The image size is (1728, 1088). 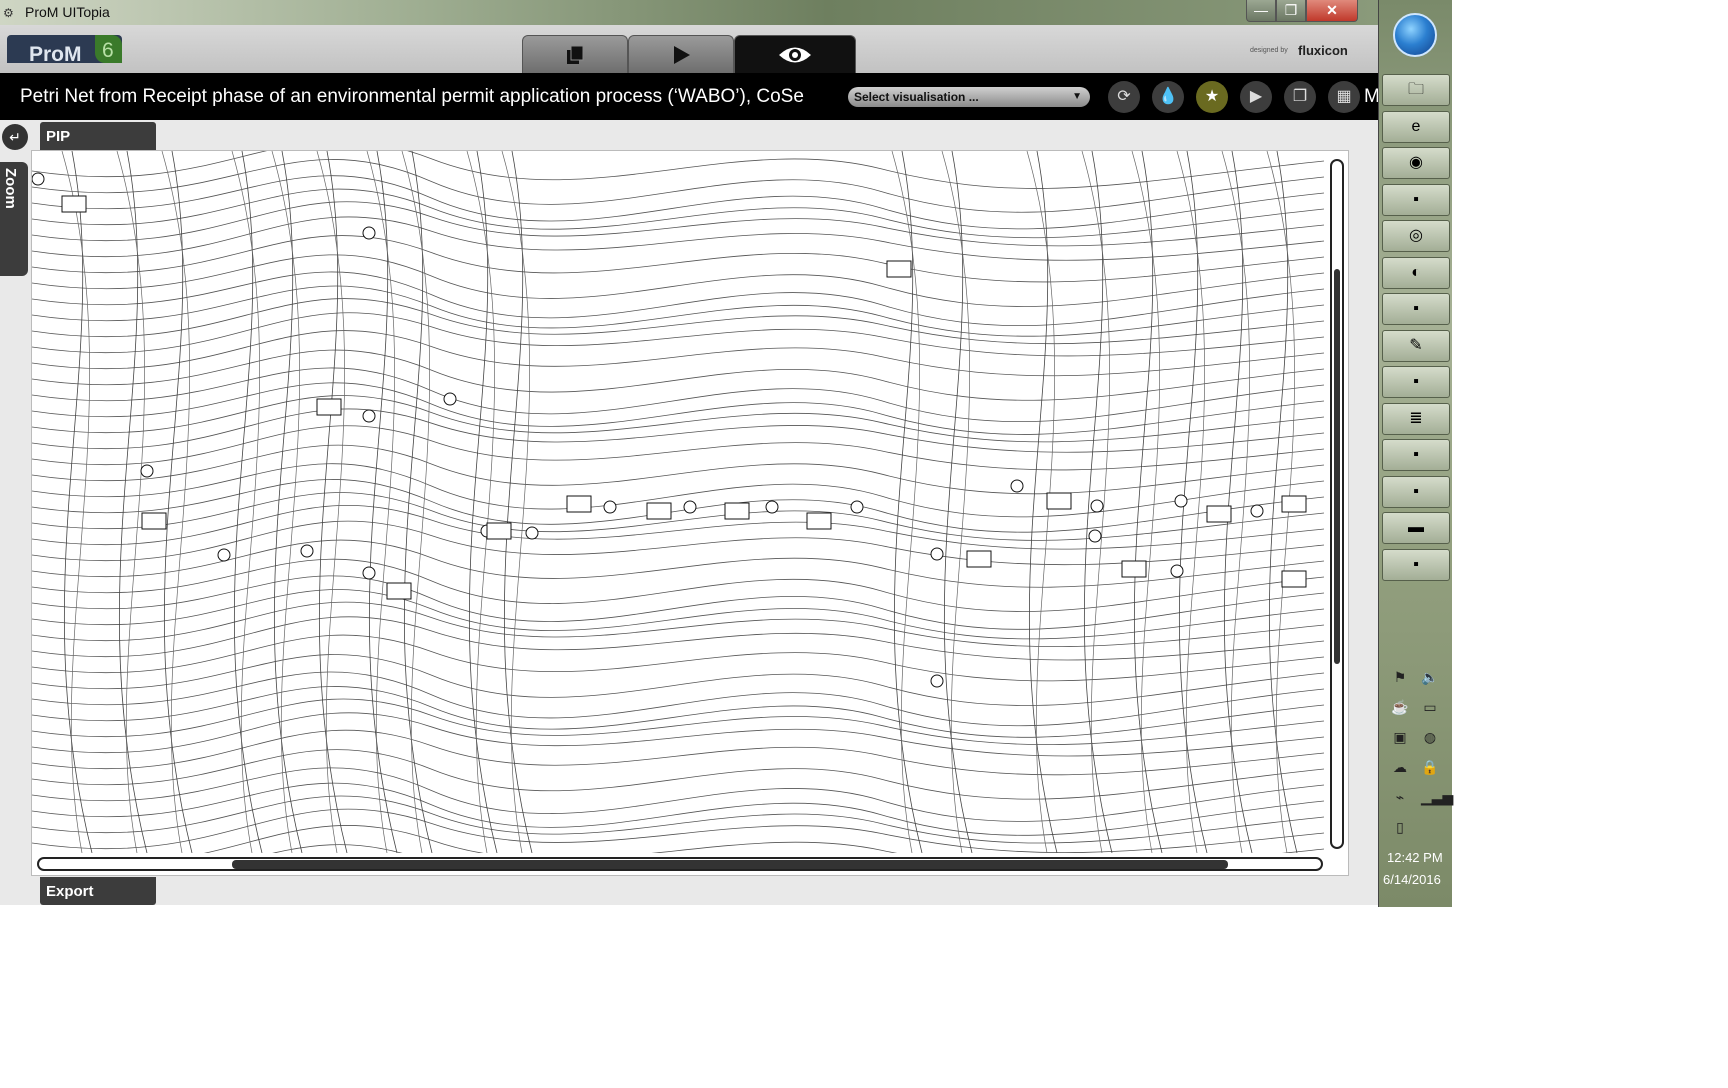 I want to click on export-tab: Export, so click(x=98, y=891).